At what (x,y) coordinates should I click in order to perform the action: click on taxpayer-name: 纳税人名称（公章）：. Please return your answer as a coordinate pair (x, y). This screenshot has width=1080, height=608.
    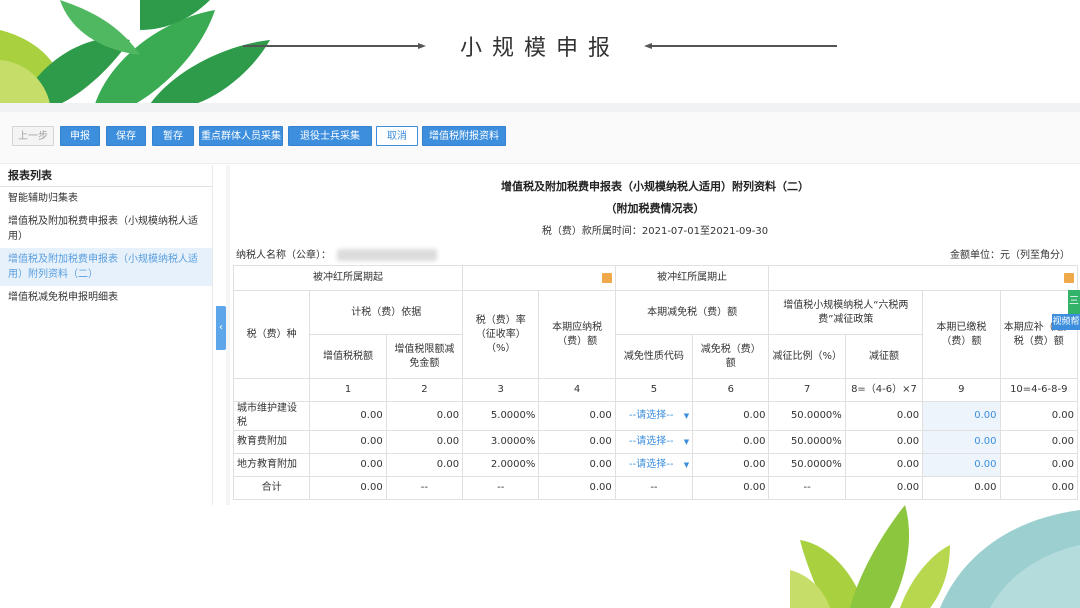
    Looking at the image, I should click on (336, 253).